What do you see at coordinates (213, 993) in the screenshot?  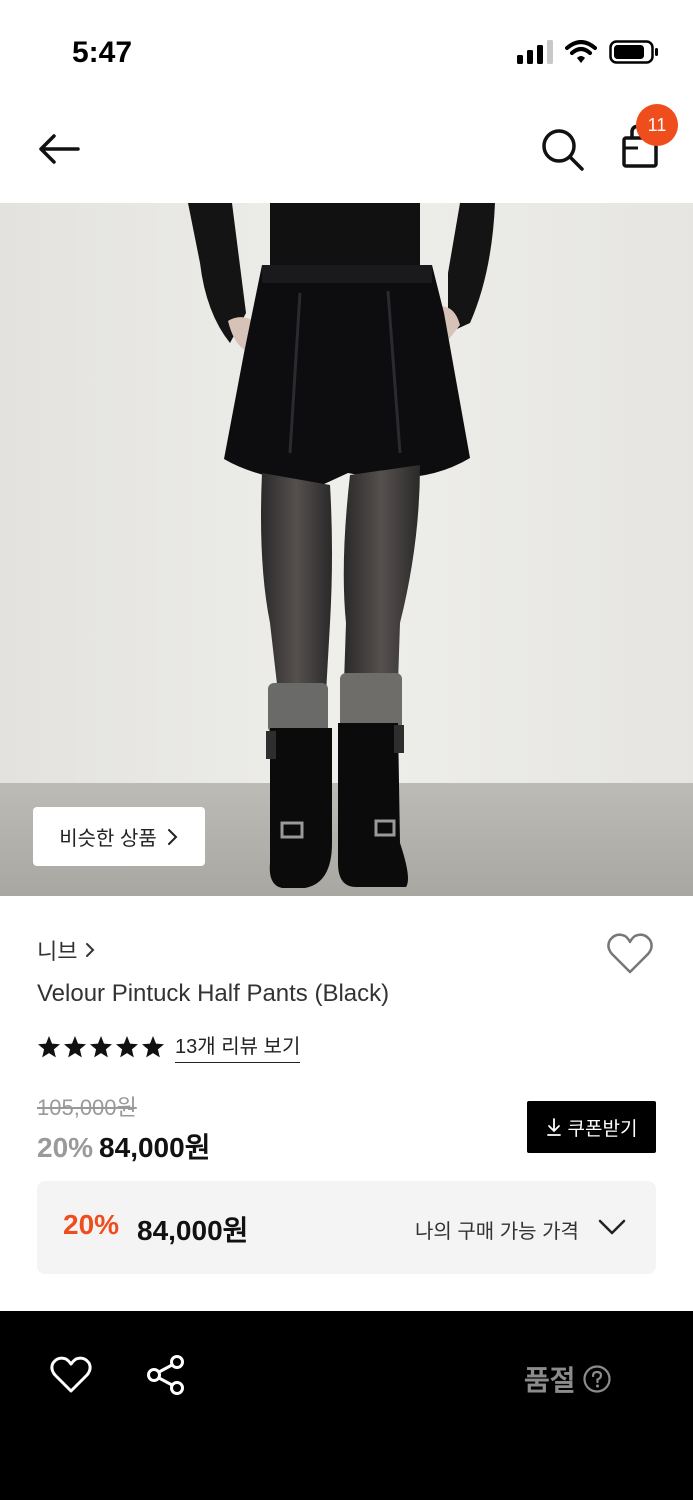 I see `product-name: Velour Pintuck Half Pants (Black)` at bounding box center [213, 993].